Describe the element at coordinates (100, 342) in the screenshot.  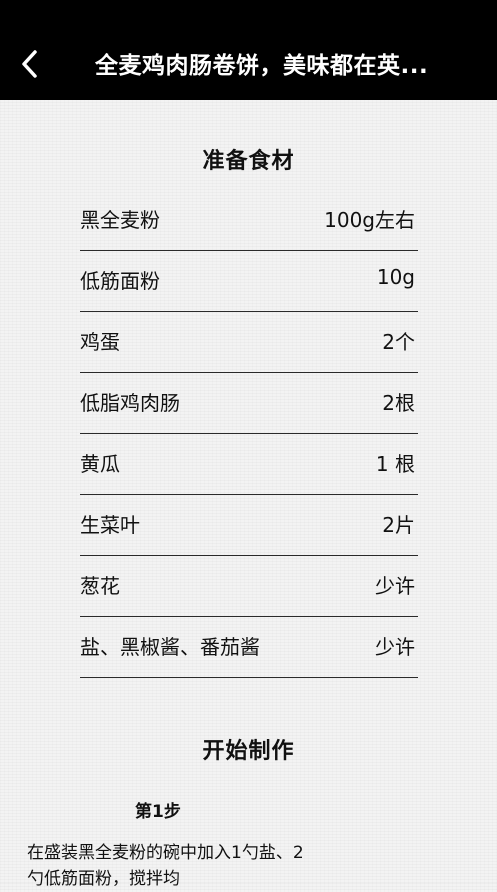
I see `ingredient-name: 鸡蛋` at that location.